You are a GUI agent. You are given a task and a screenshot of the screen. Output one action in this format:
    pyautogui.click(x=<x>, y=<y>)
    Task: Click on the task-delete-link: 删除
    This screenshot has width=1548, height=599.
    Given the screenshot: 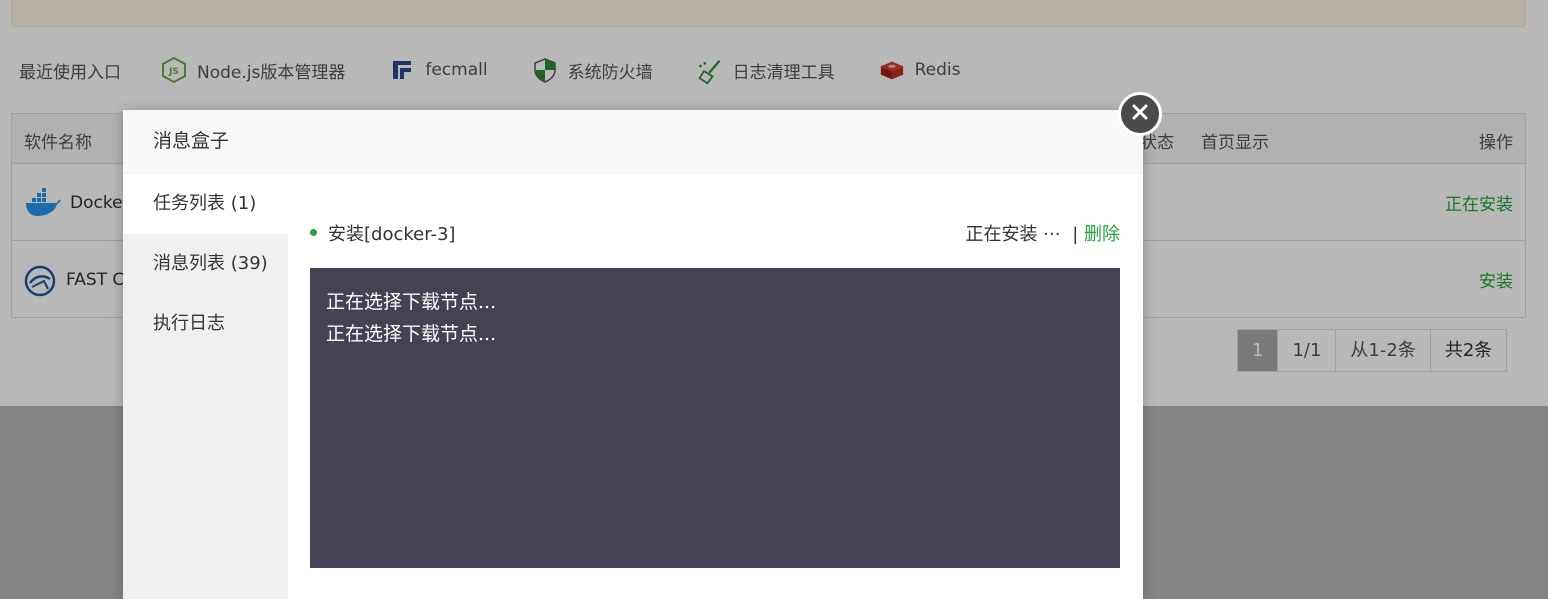 What is the action you would take?
    pyautogui.click(x=1102, y=234)
    